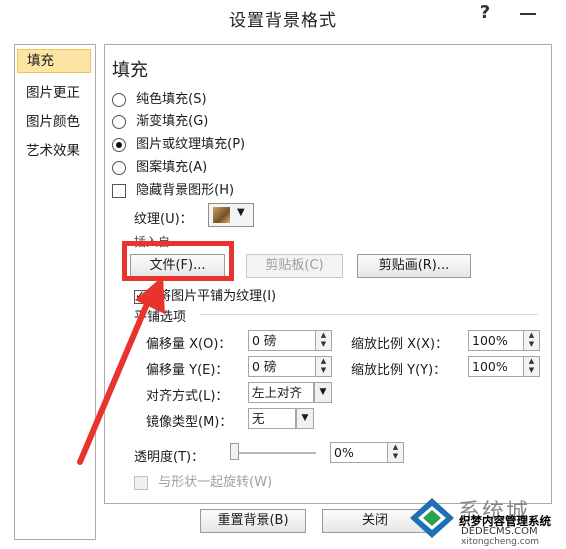  I want to click on annotation-arrow, so click(121, 370).